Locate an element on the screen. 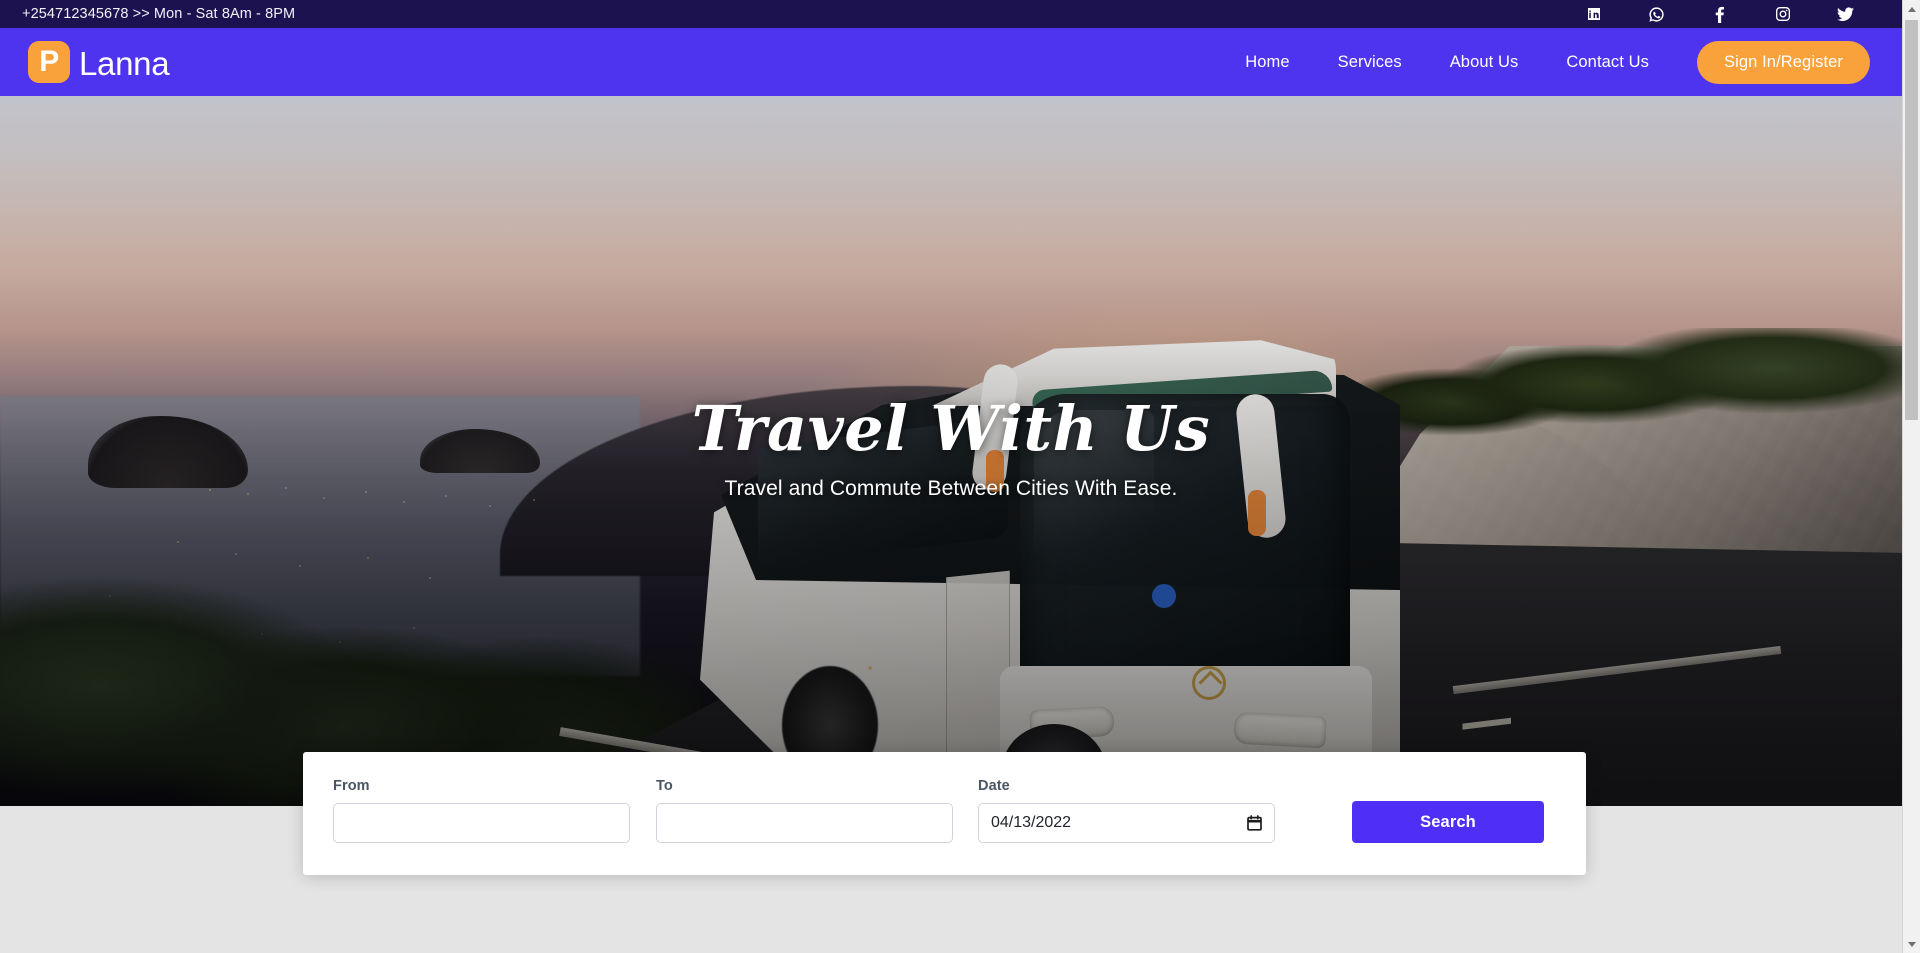 Image resolution: width=1920 pixels, height=953 pixels. scroll-down-arrow-icon is located at coordinates (1911, 944).